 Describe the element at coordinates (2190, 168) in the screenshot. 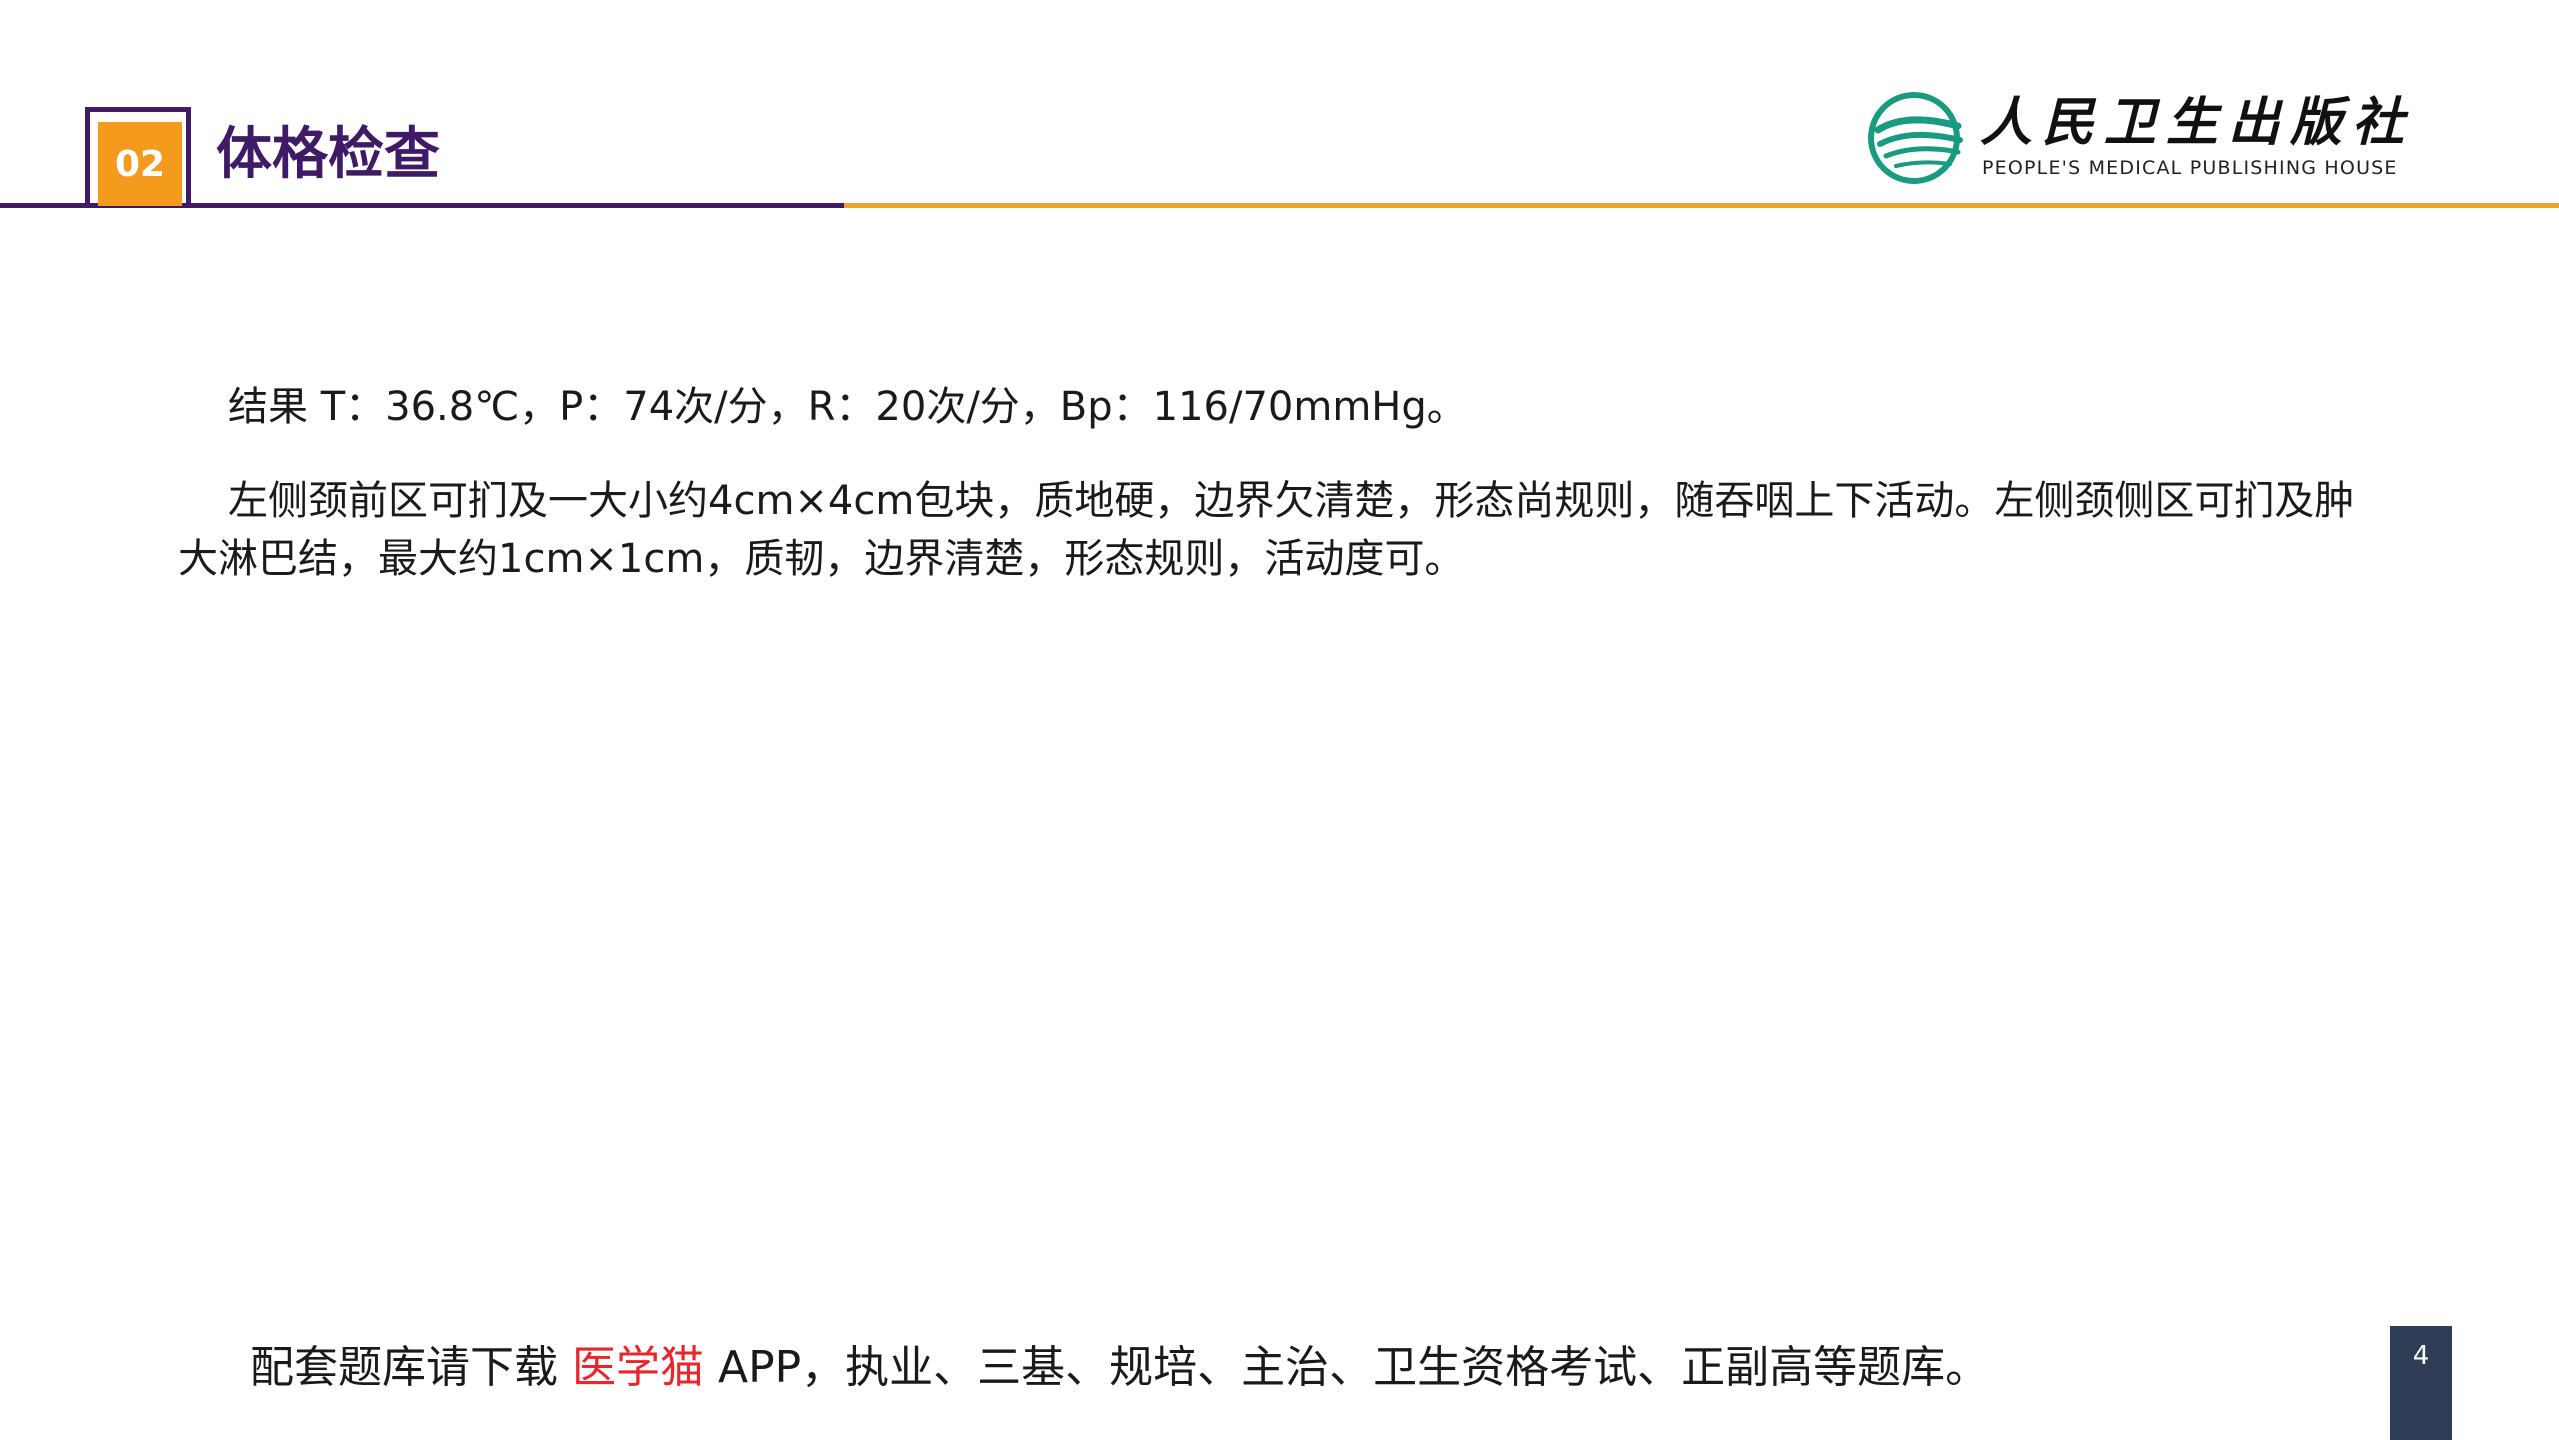

I see `publisher-name-en: PEOPLE'S MEDICAL PUBLISHING HOUSE` at that location.